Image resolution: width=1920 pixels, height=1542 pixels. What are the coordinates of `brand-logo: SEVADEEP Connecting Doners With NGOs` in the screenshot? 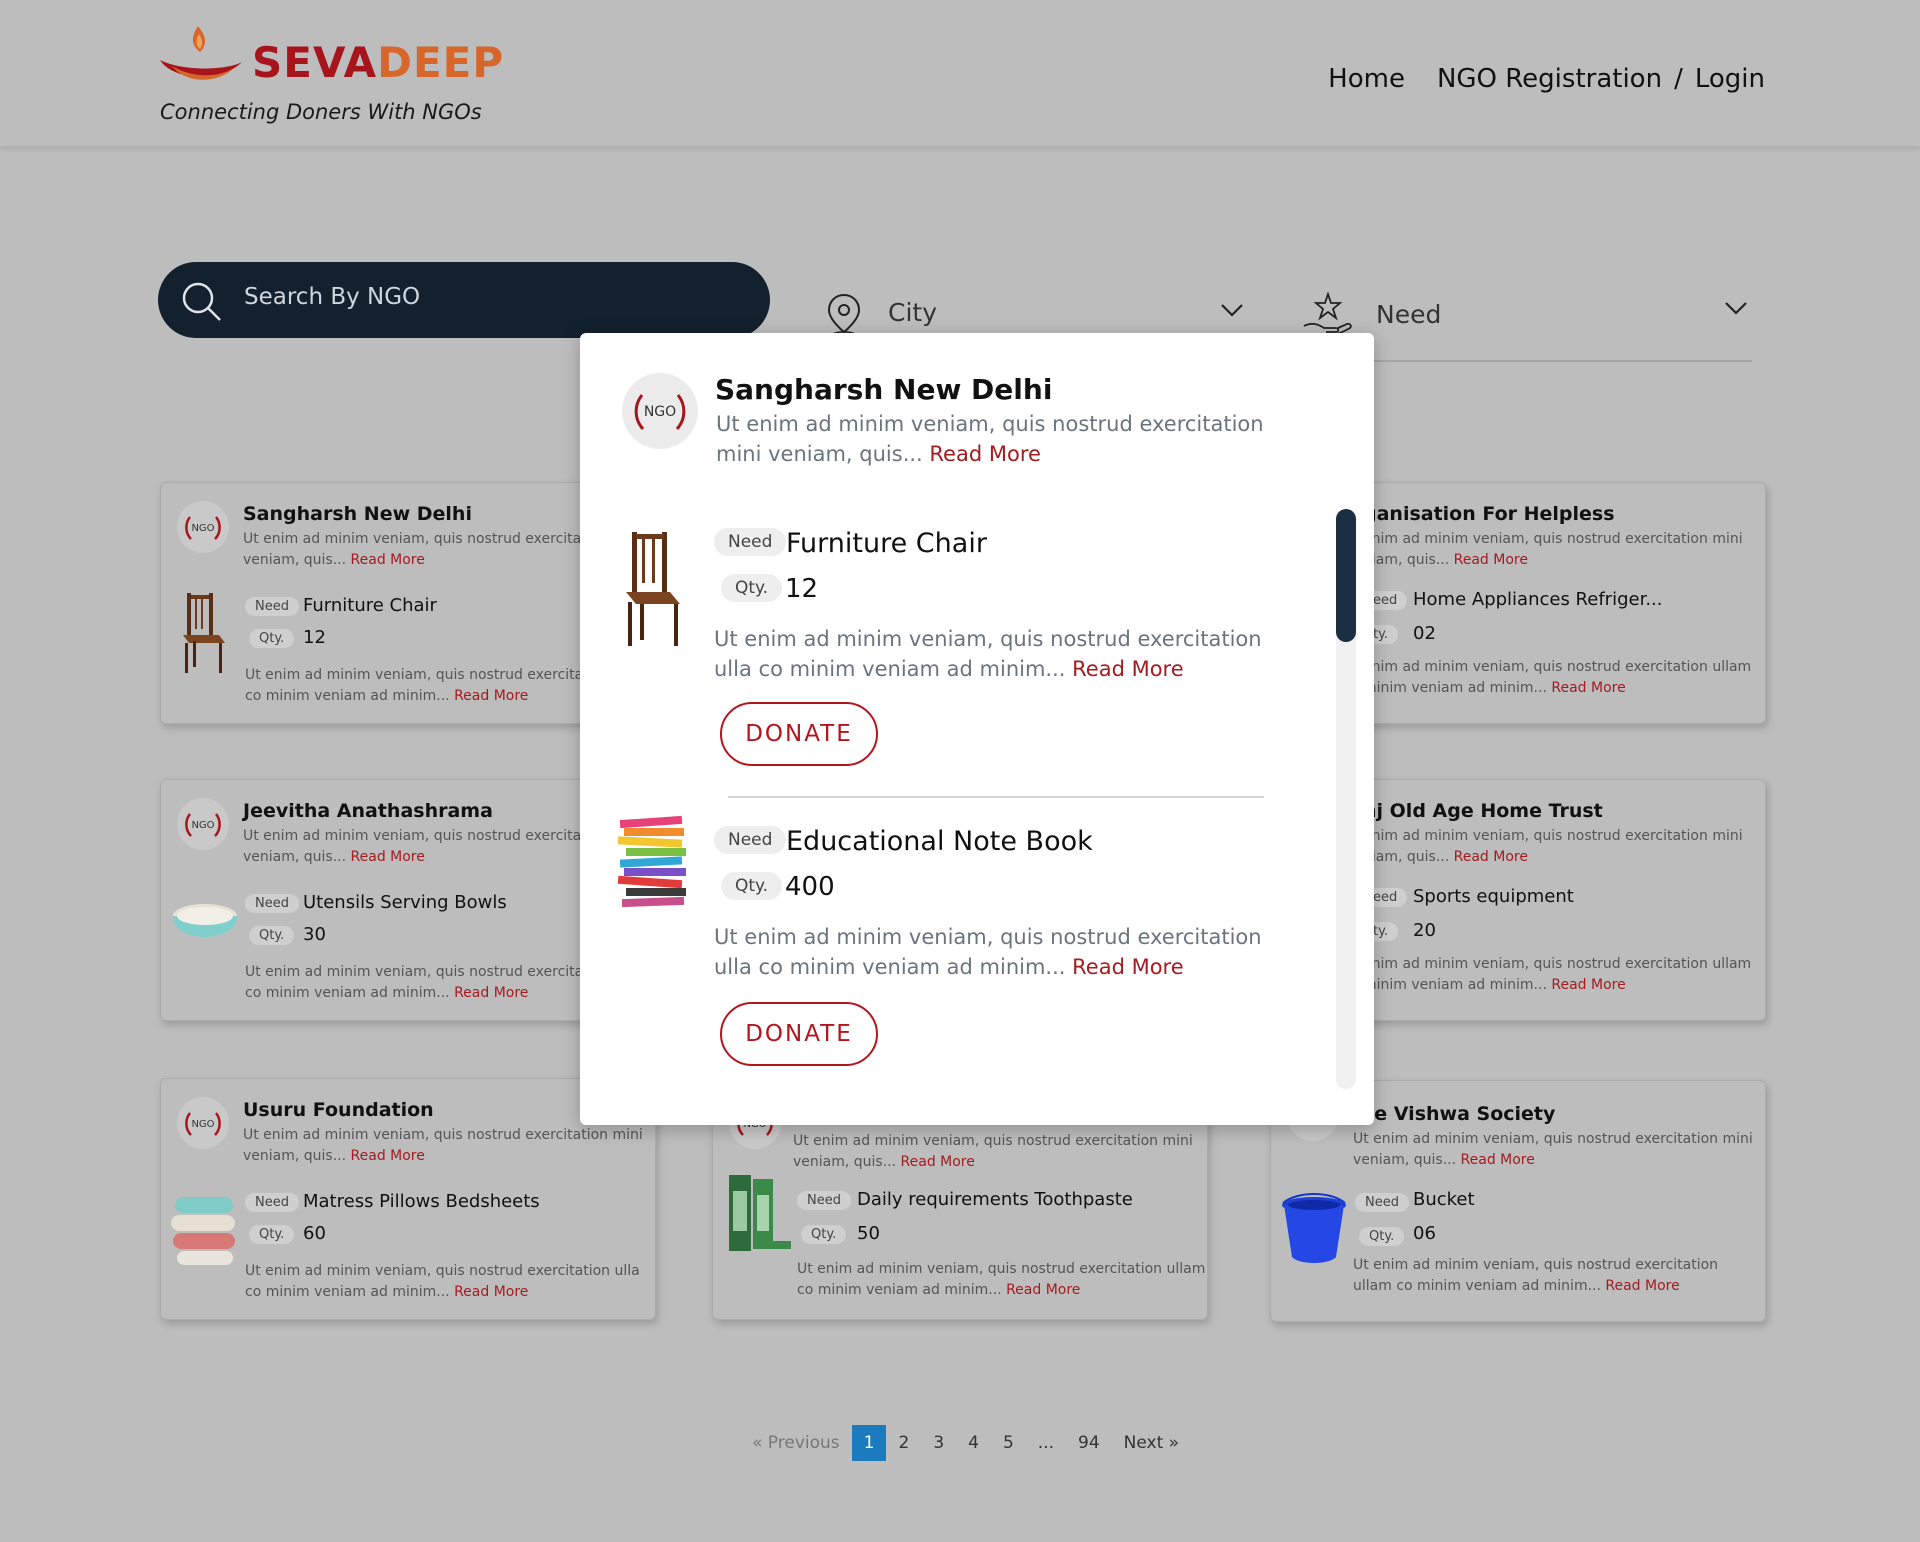 It's located at (330, 79).